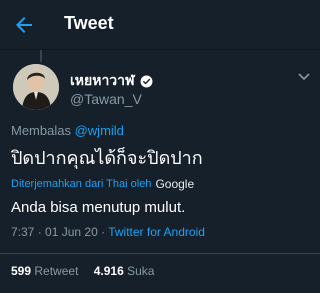  What do you see at coordinates (160, 253) in the screenshot?
I see `divider` at bounding box center [160, 253].